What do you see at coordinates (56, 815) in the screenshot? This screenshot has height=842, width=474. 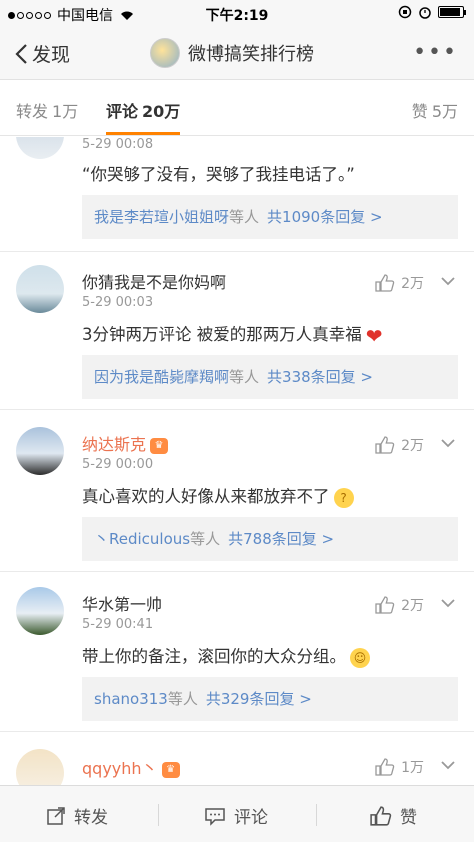 I see `share-icon` at bounding box center [56, 815].